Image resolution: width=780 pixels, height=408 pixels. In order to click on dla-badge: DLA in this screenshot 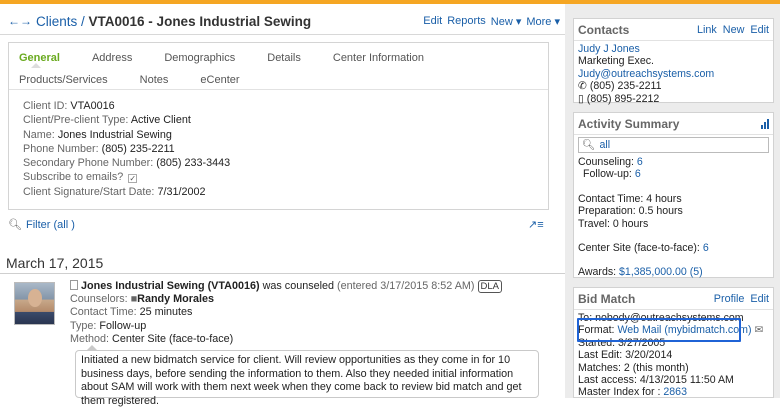, I will do `click(489, 286)`.